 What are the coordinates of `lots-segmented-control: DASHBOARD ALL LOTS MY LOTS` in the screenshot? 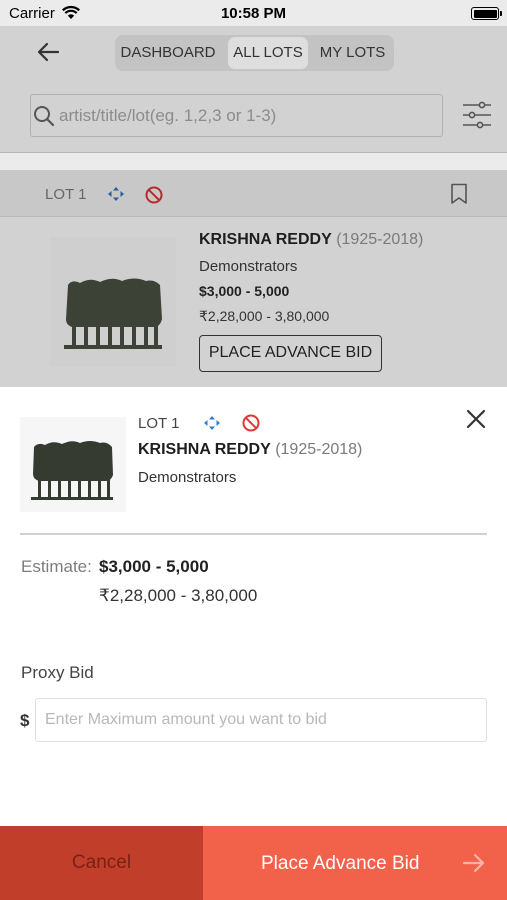 It's located at (254, 53).